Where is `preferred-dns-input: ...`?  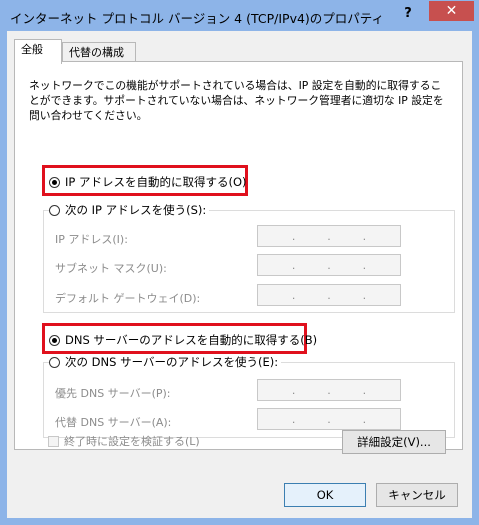 preferred-dns-input: ... is located at coordinates (329, 390).